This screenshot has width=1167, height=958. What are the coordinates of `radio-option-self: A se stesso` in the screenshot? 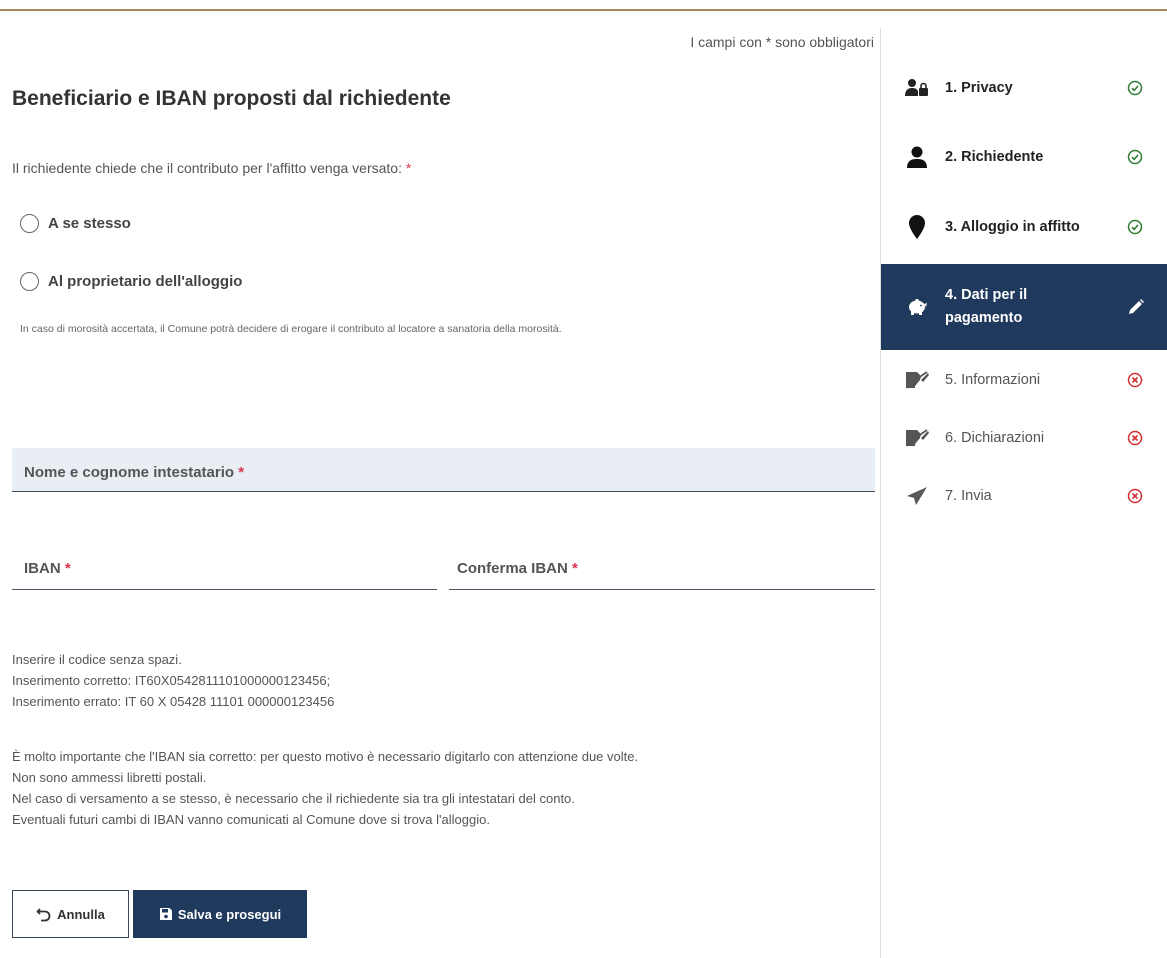 It's located at (75, 223).